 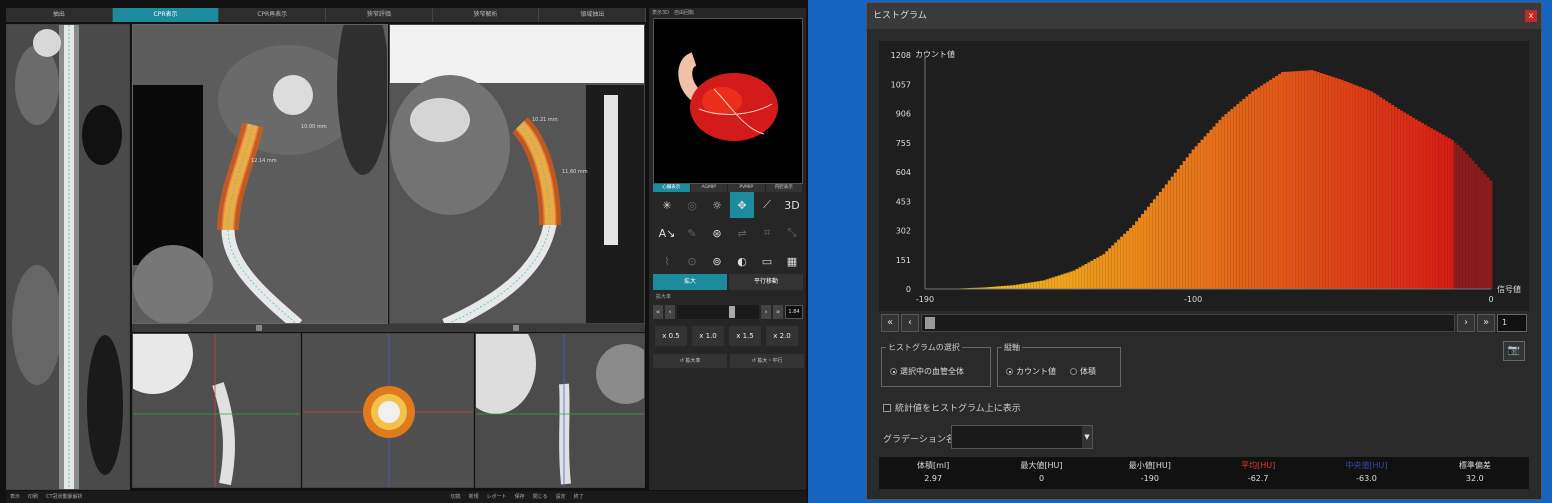 I want to click on hist-first-icon: «, so click(x=890, y=323).